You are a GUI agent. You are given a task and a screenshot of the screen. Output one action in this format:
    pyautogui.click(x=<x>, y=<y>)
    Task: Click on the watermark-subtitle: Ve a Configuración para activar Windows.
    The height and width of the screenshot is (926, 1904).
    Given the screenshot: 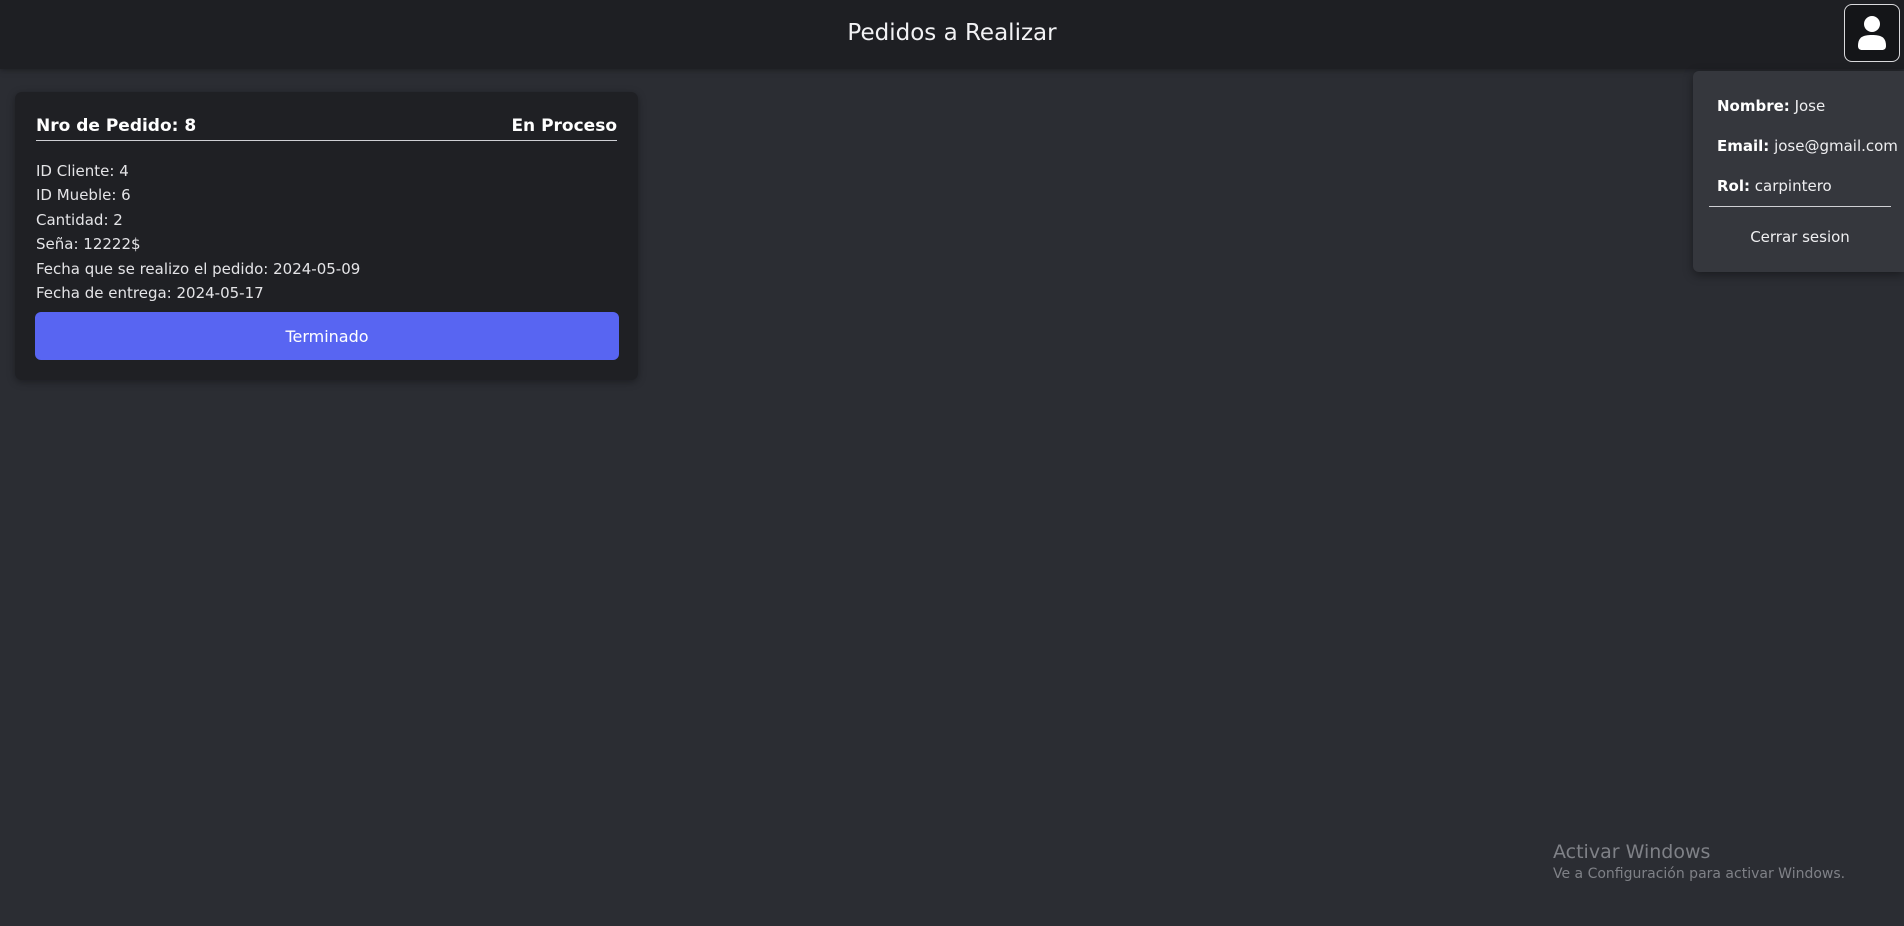 What is the action you would take?
    pyautogui.click(x=1699, y=874)
    